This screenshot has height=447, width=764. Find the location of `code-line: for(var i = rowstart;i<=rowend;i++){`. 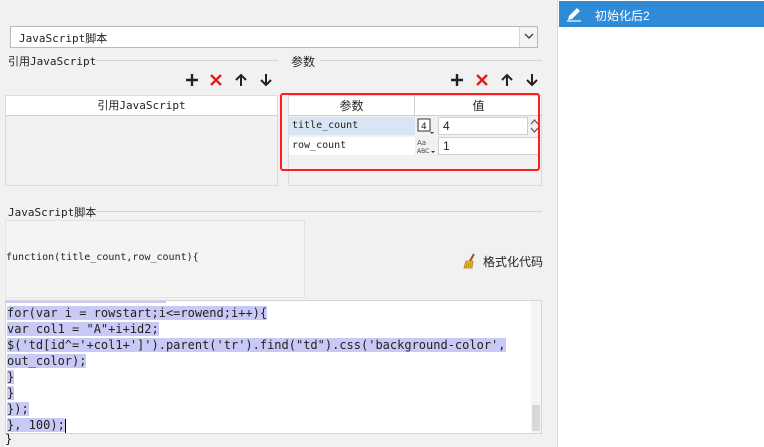

code-line: for(var i = rowstart;i<=rowend;i++){ is located at coordinates (137, 313).